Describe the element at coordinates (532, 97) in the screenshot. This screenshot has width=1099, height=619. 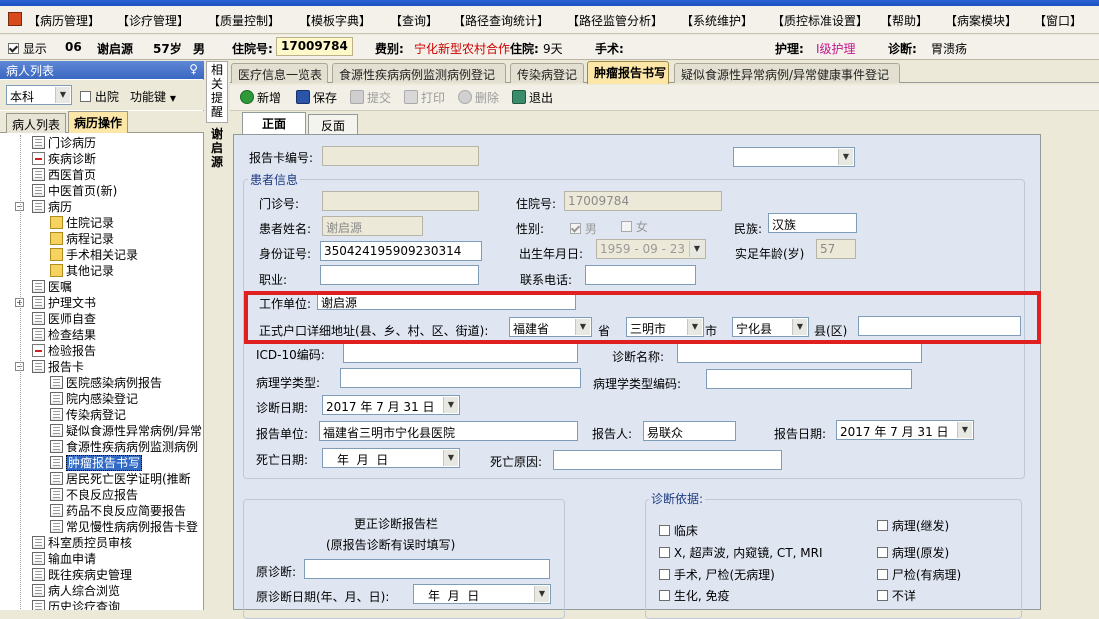
I see `exit-button: 退出` at that location.